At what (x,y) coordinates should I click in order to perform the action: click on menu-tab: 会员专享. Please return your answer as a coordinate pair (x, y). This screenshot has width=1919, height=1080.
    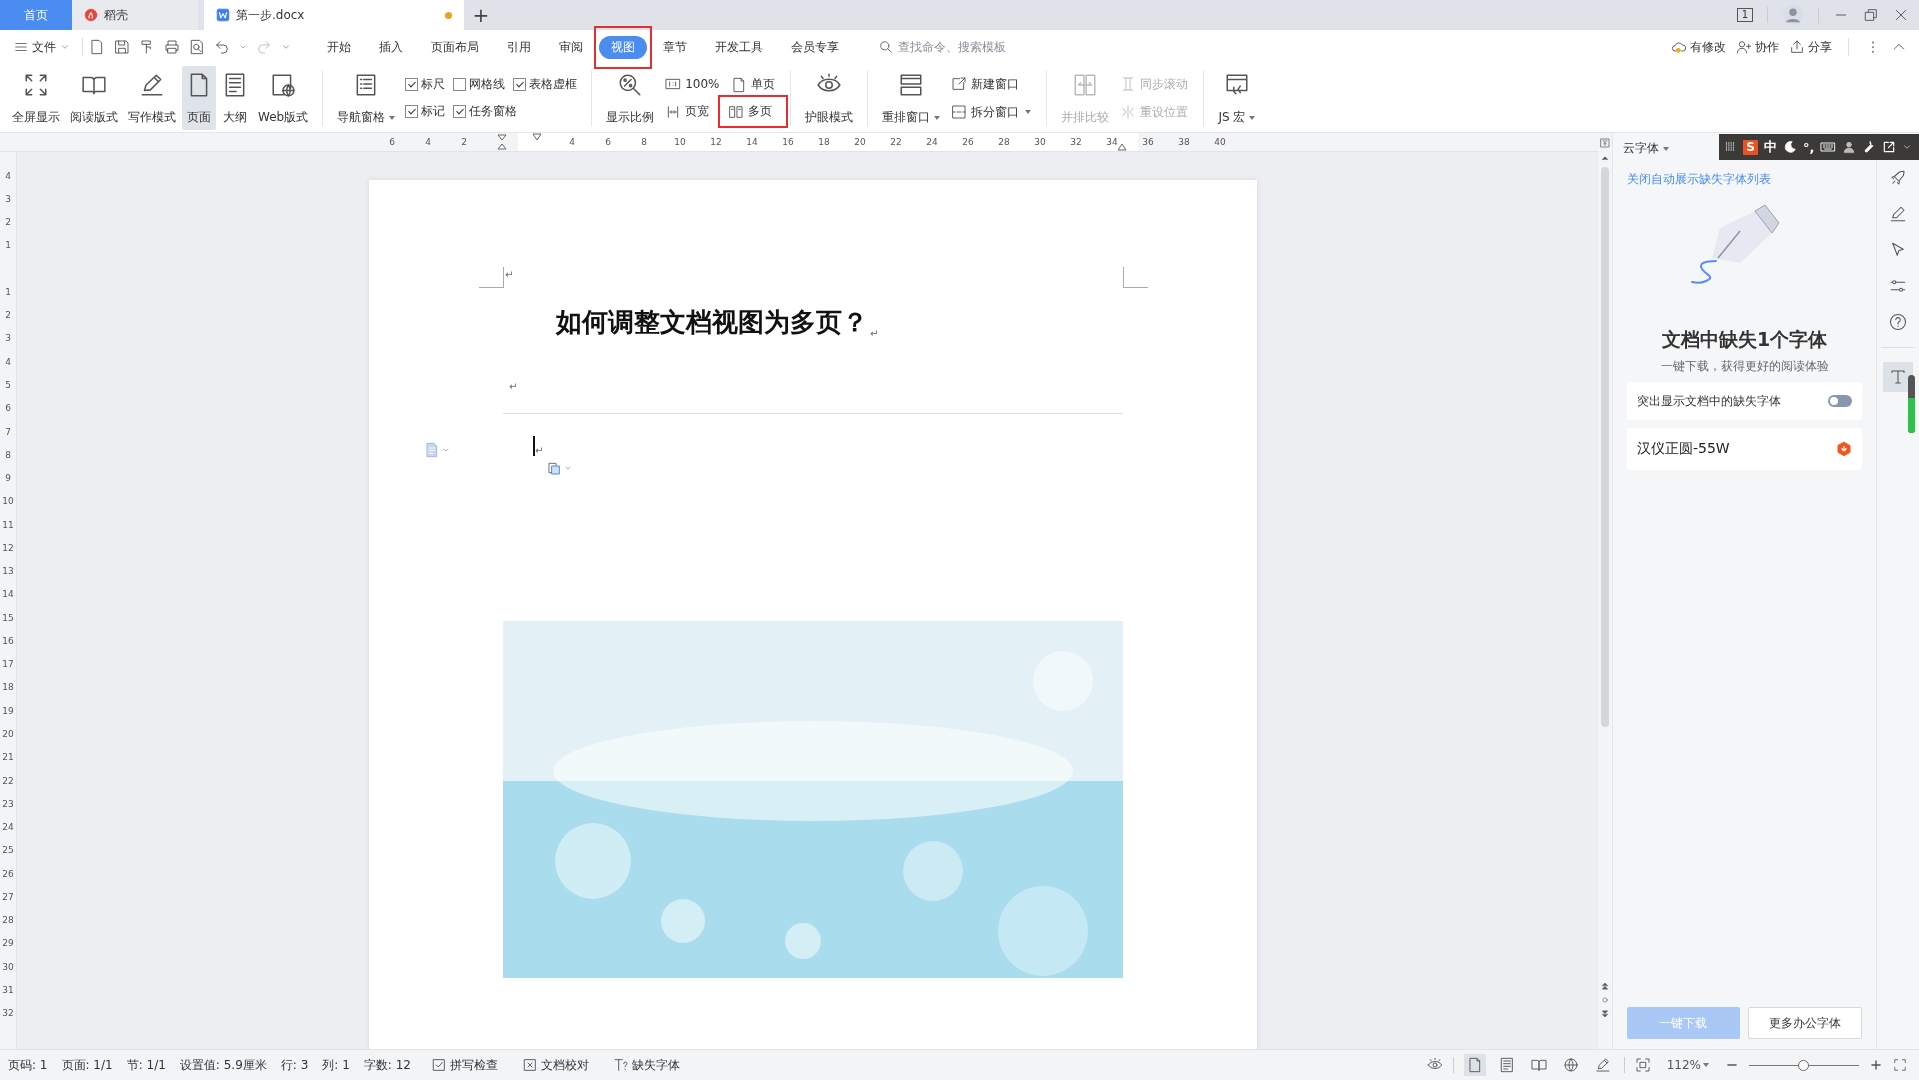
    Looking at the image, I should click on (815, 47).